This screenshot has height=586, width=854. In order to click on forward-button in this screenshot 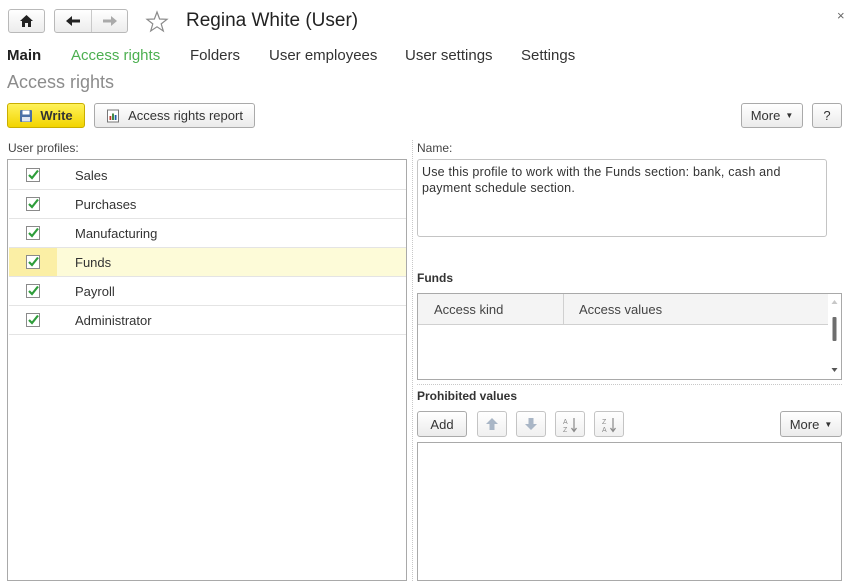, I will do `click(110, 21)`.